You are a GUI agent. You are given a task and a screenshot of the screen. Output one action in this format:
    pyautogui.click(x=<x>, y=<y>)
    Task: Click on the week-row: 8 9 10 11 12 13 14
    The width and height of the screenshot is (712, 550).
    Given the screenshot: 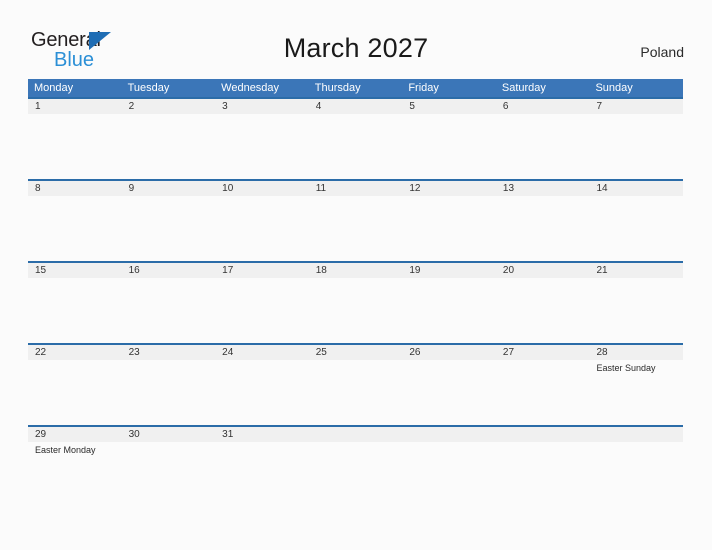 What is the action you would take?
    pyautogui.click(x=355, y=220)
    